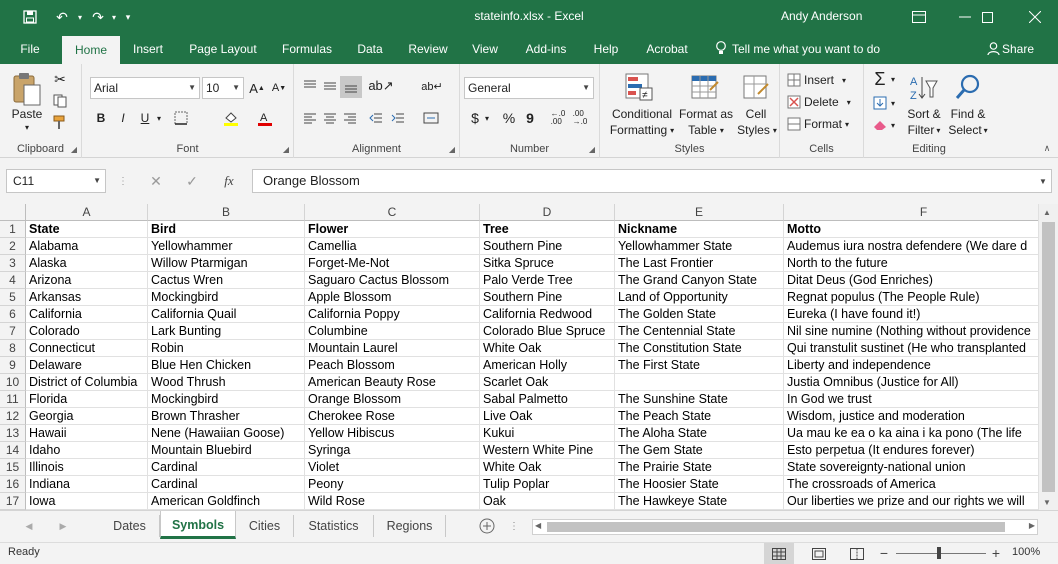 This screenshot has height=564, width=1058. I want to click on bold-button: B, so click(101, 118).